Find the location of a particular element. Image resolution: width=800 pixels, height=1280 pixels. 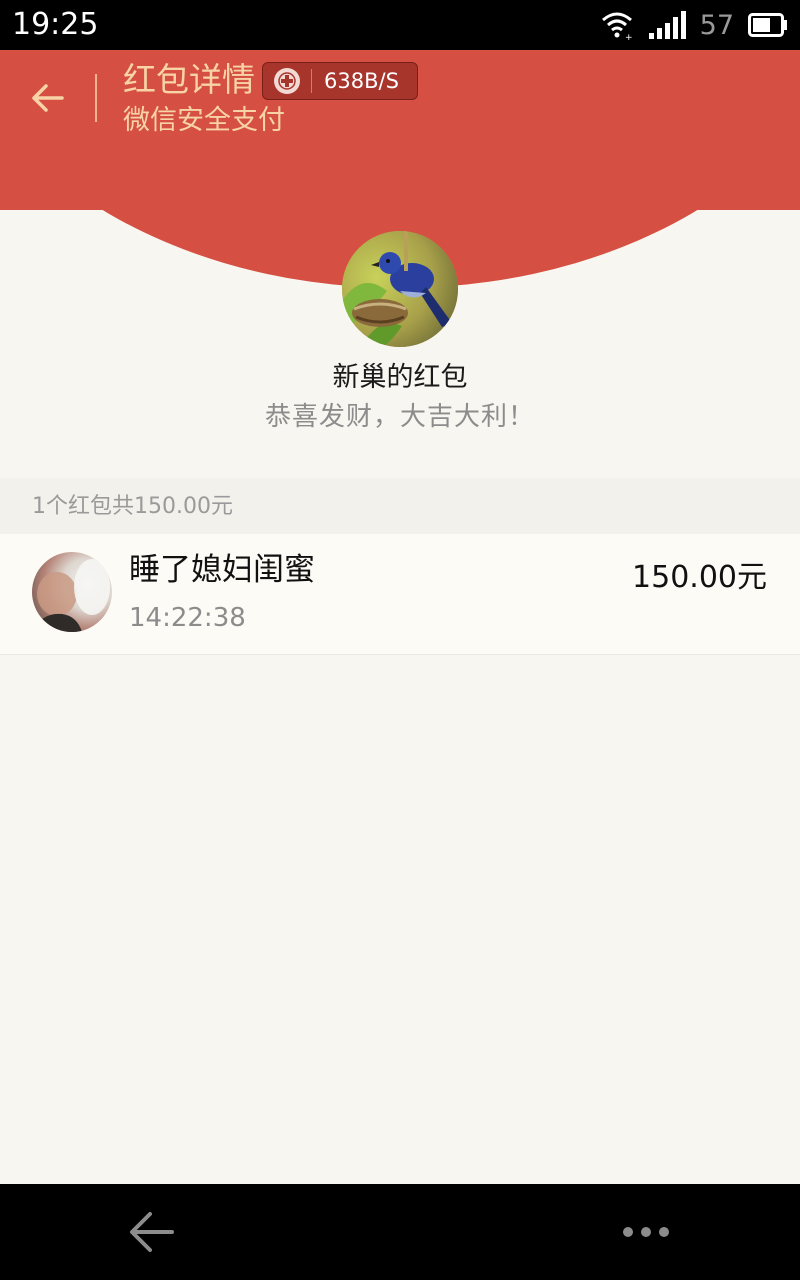

sender-name: 新巢的红包 is located at coordinates (400, 377).